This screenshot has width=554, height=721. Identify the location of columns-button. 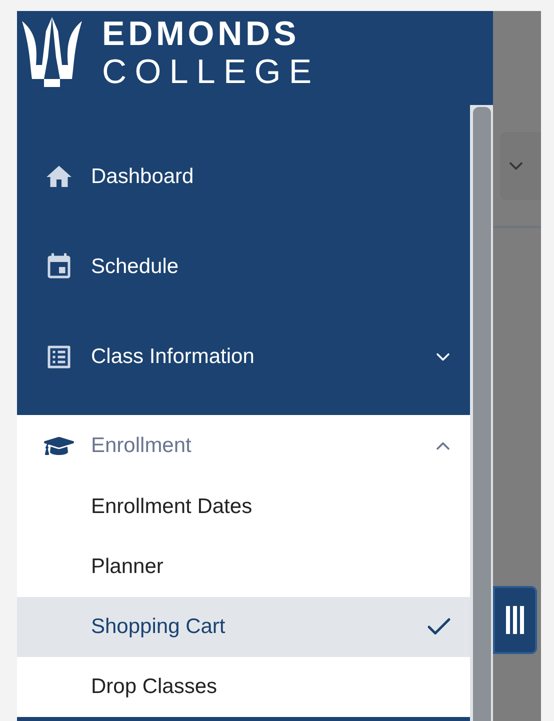
(515, 620).